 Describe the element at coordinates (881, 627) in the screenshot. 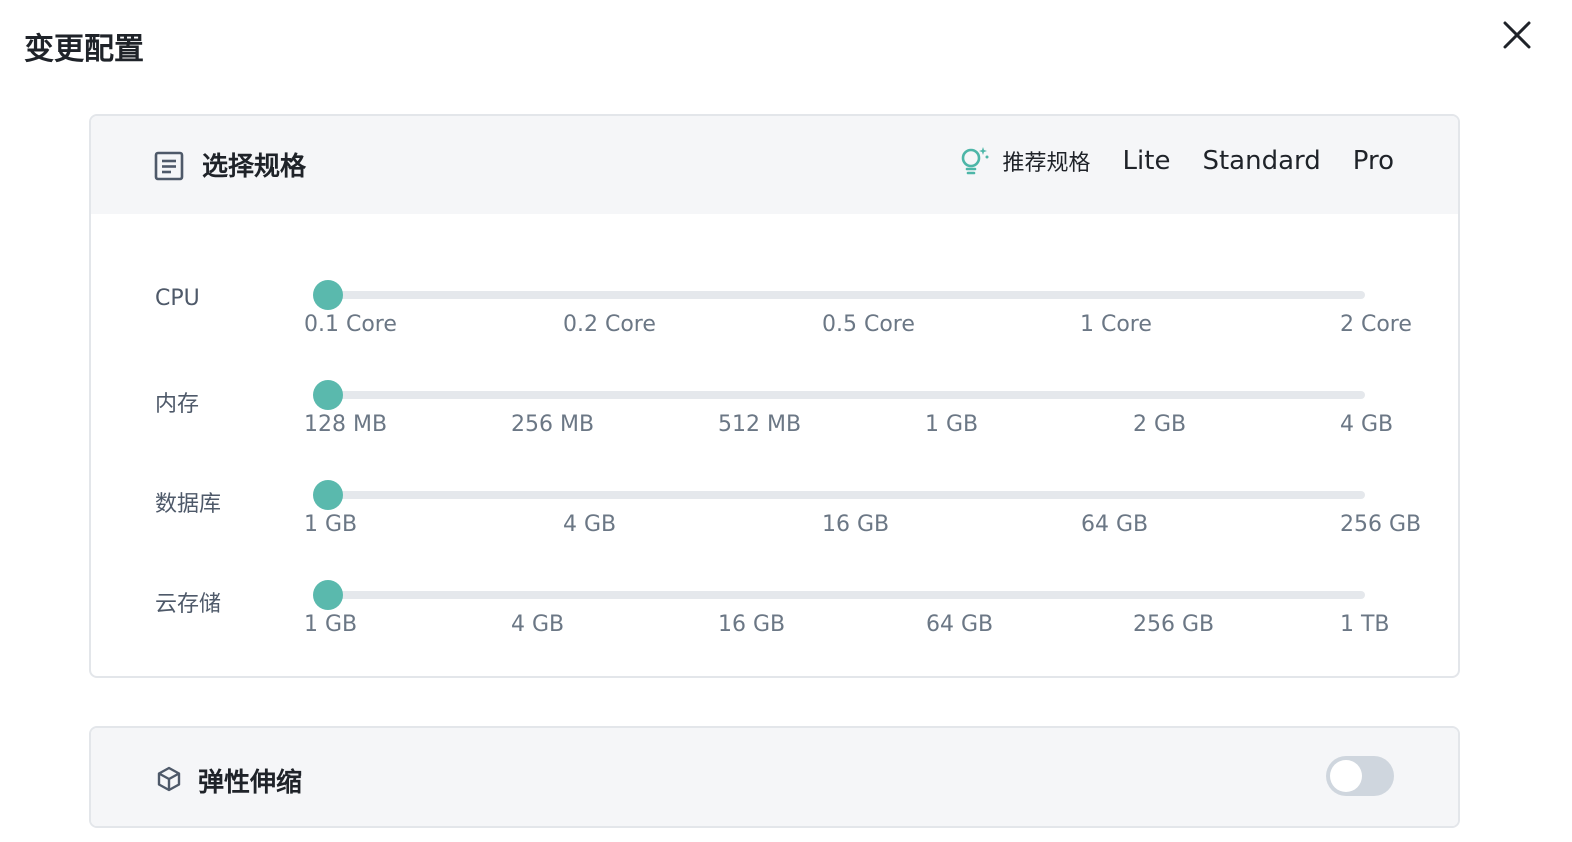

I see `cloud-storage-slider-marks: 1 GB 4 GB 16 GB 64 GB 256 GB 1 TB` at that location.